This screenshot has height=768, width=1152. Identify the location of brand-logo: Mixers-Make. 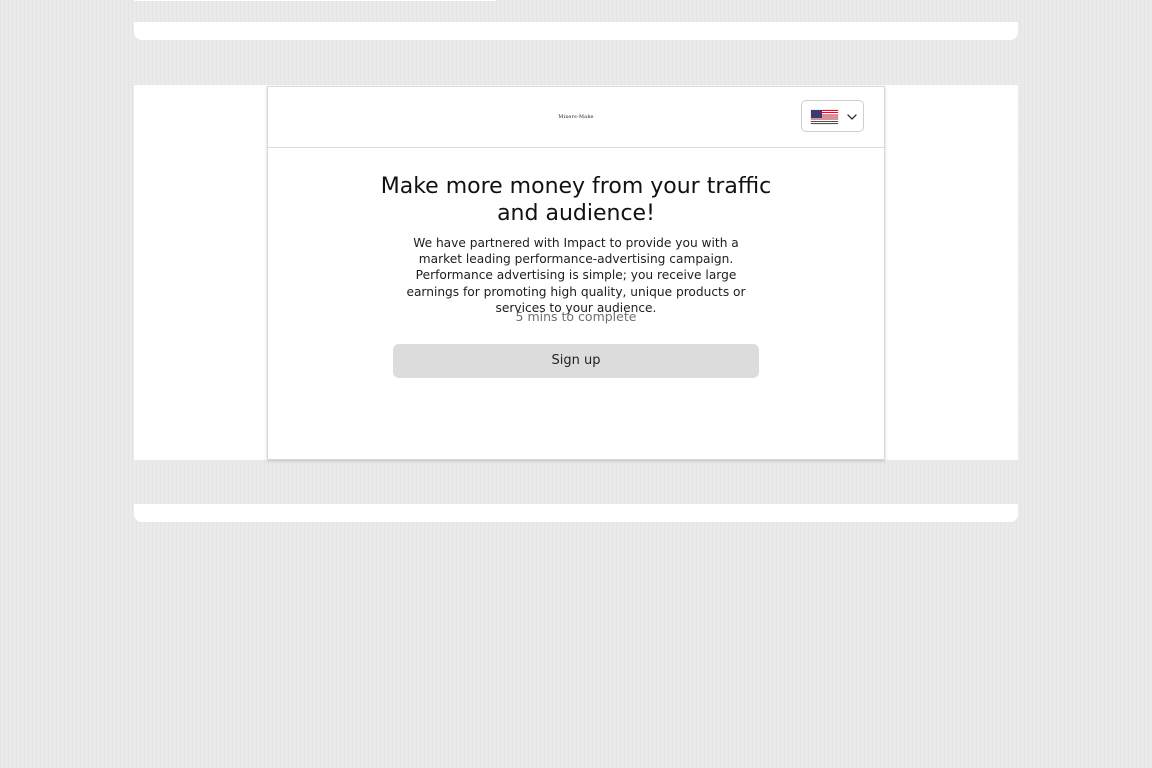
(576, 117).